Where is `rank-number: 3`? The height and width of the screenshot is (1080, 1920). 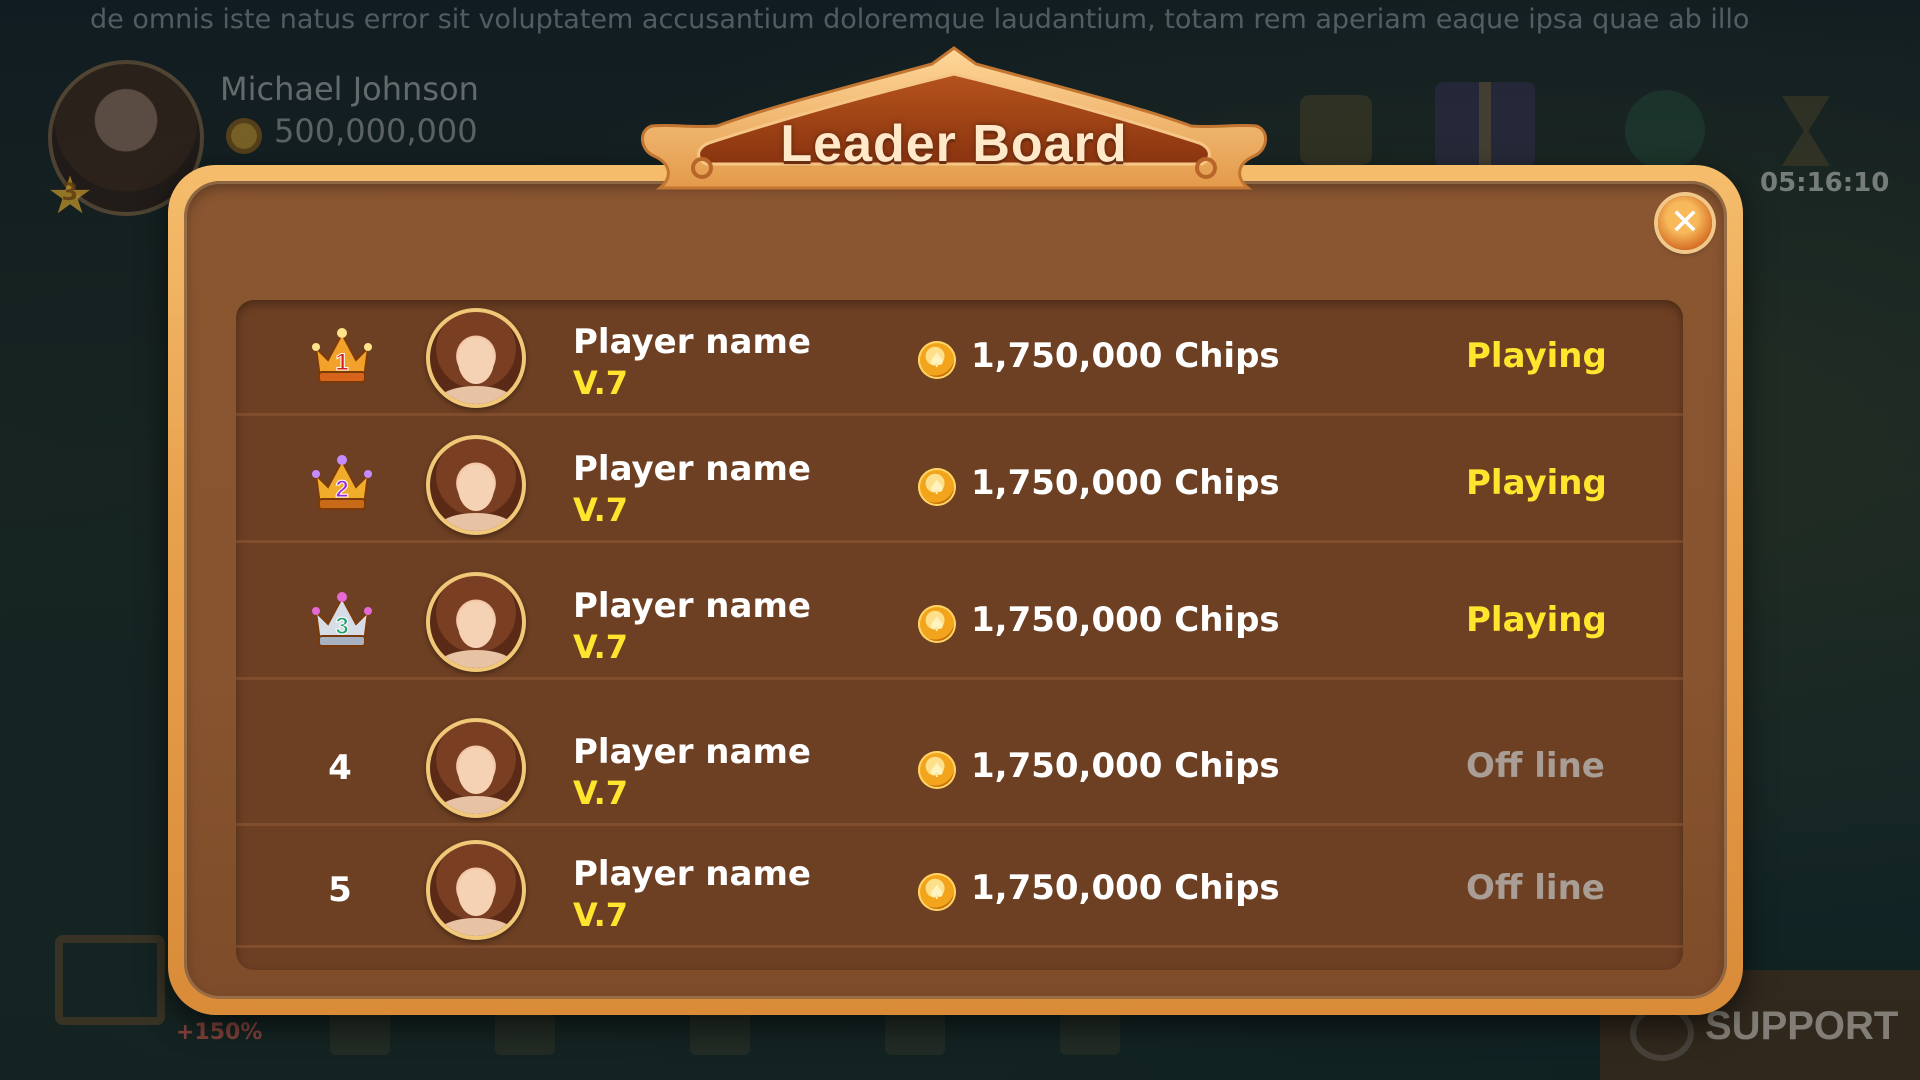
rank-number: 3 is located at coordinates (341, 626).